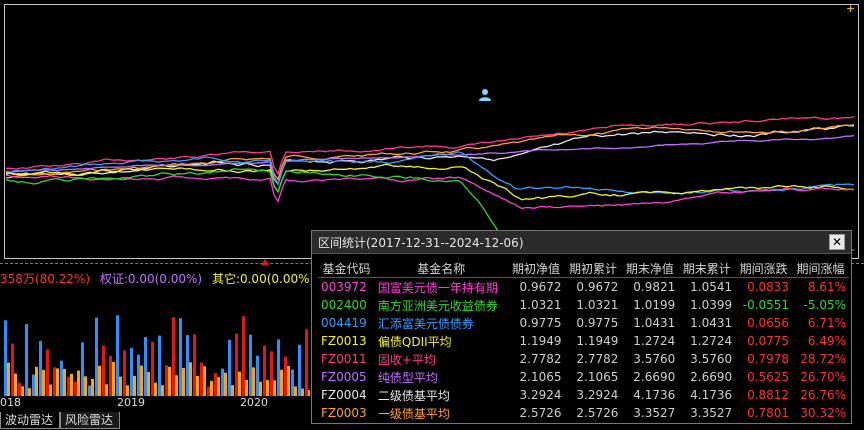 Image resolution: width=864 pixels, height=430 pixels. Describe the element at coordinates (654, 323) in the screenshot. I see `cell-end-nav: 1.0431` at that location.